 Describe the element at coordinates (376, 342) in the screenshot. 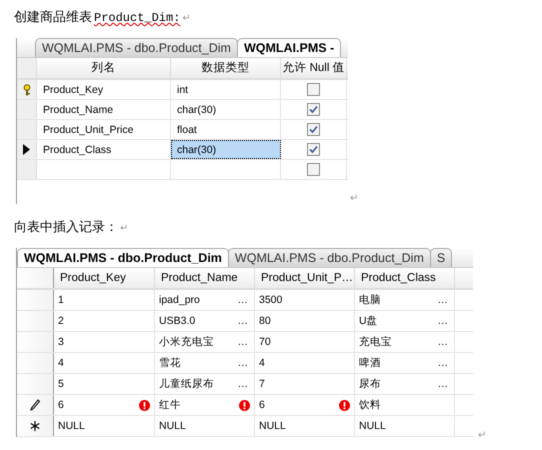

I see `table-cell-text: 充电宝` at that location.